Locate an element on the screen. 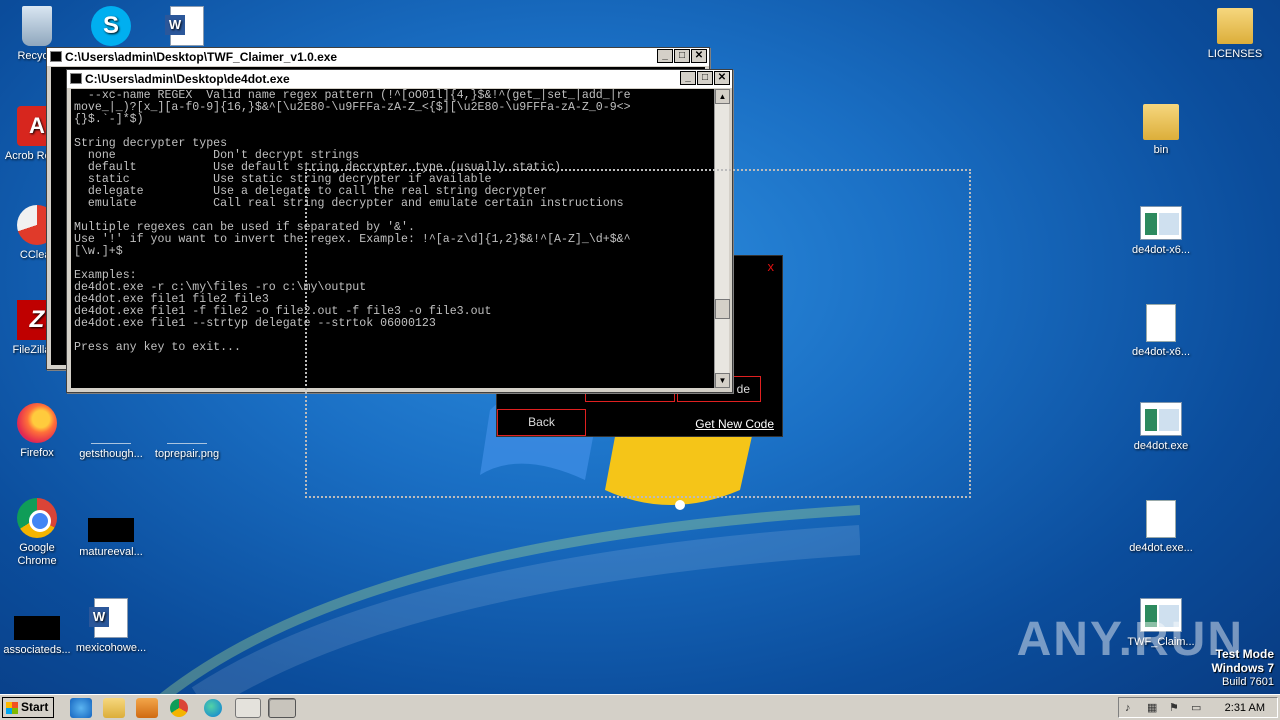 Image resolution: width=1280 pixels, height=720 pixels. internet-explorer-icon is located at coordinates (81, 708).